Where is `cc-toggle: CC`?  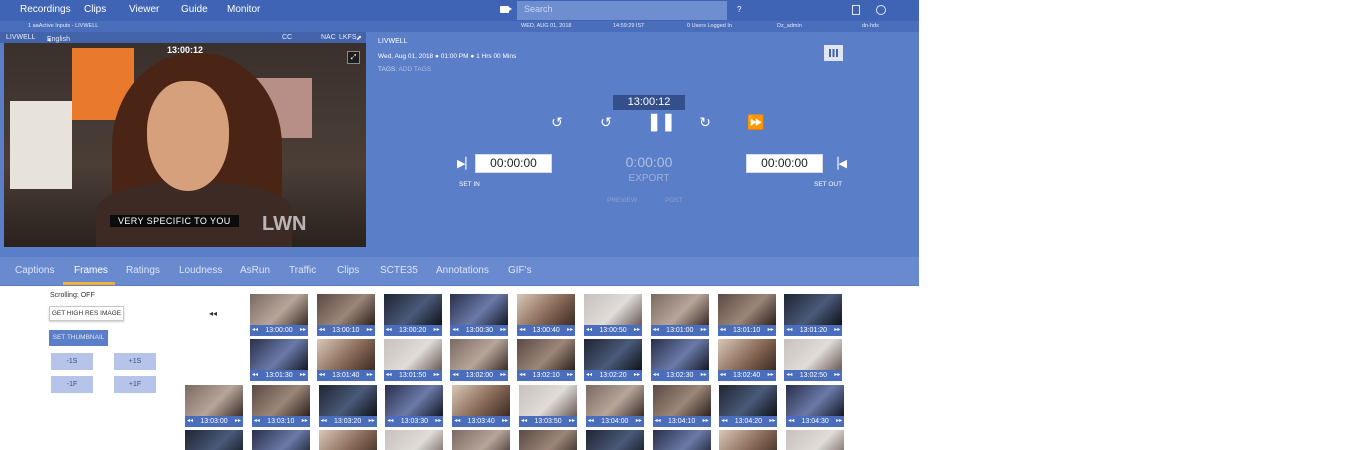
cc-toggle: CC is located at coordinates (287, 37).